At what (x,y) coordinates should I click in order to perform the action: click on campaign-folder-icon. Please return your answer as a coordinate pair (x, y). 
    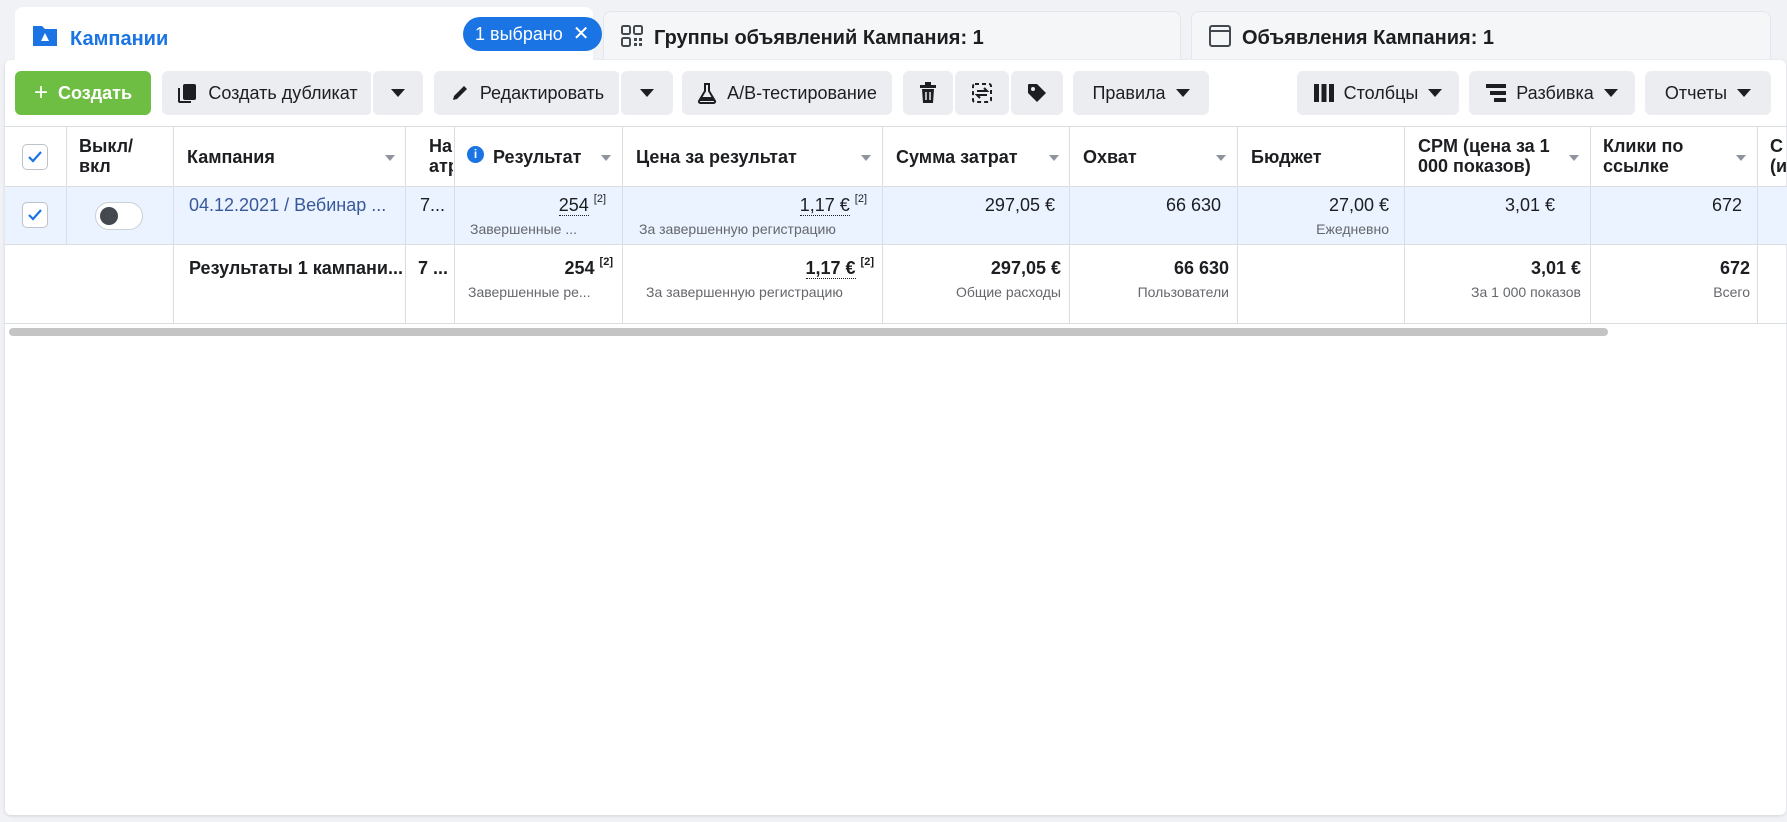
    Looking at the image, I should click on (45, 36).